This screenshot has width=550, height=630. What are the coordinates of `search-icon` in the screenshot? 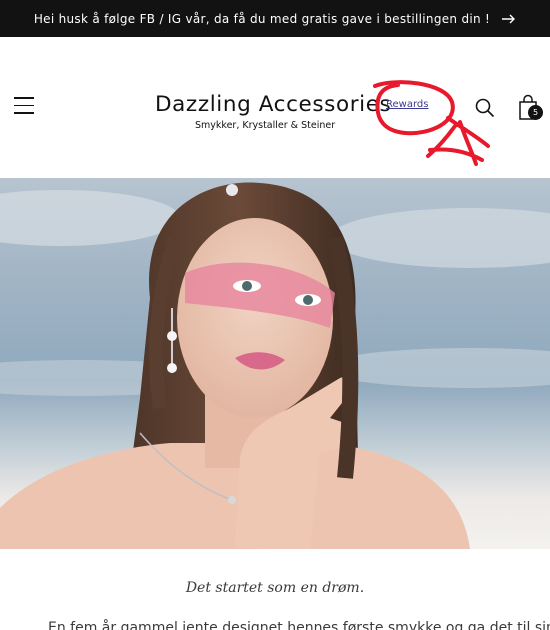 It's located at (485, 108).